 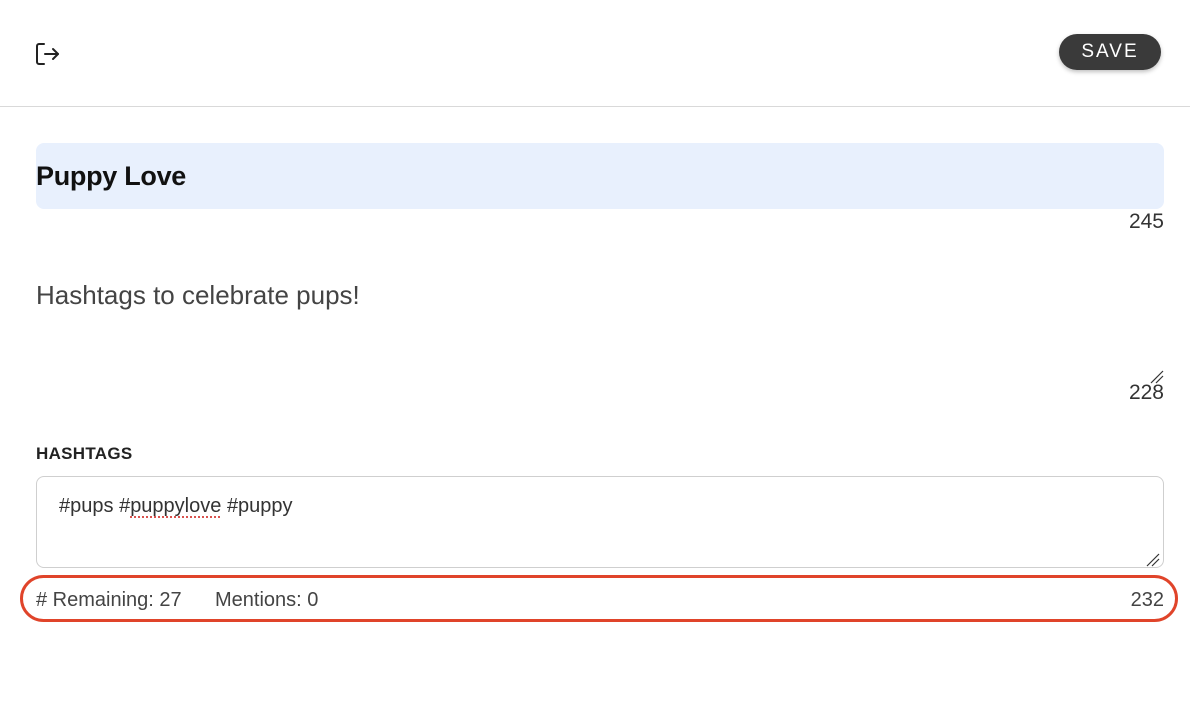 What do you see at coordinates (1146, 221) in the screenshot?
I see `title-char-counter: 245` at bounding box center [1146, 221].